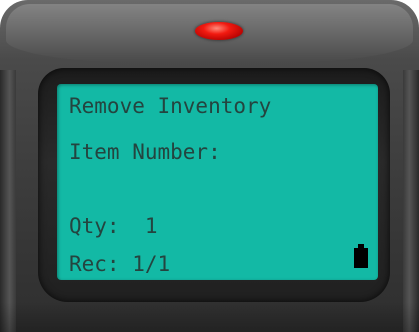 This screenshot has height=332, width=419. I want to click on battery-body, so click(361, 258).